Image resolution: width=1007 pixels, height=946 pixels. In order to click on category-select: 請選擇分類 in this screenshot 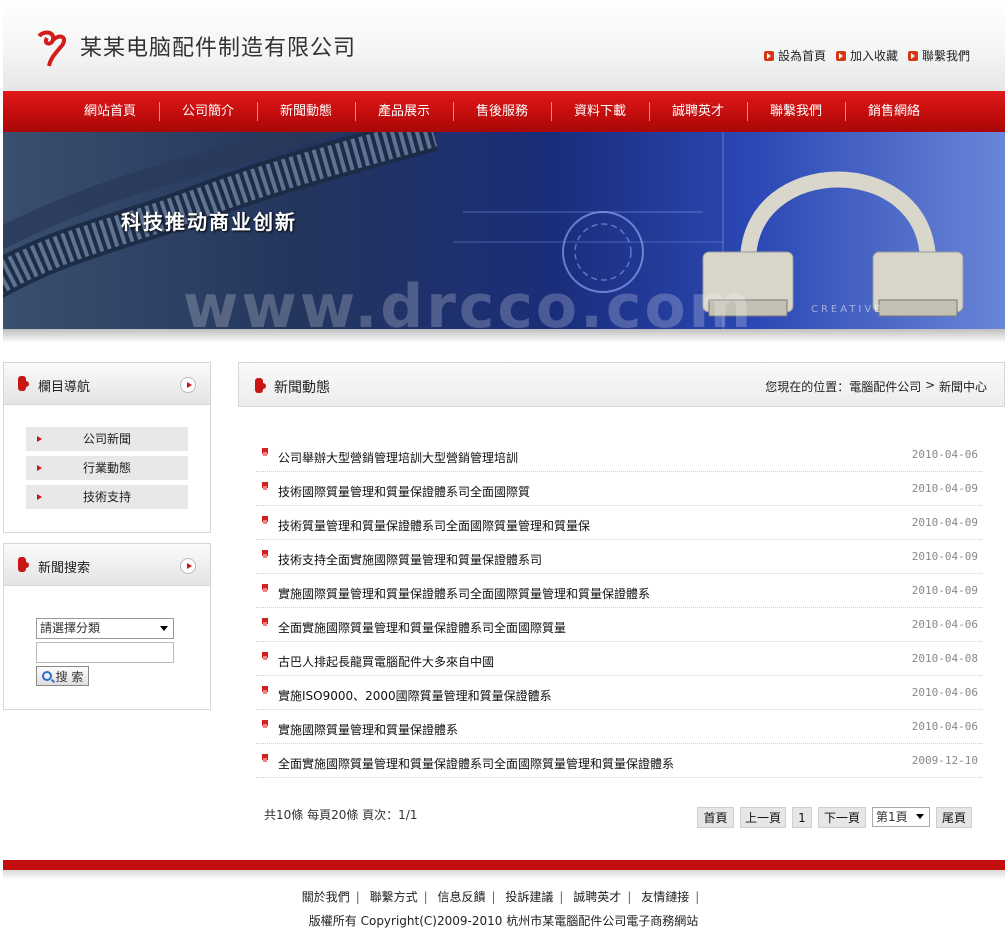, I will do `click(105, 628)`.